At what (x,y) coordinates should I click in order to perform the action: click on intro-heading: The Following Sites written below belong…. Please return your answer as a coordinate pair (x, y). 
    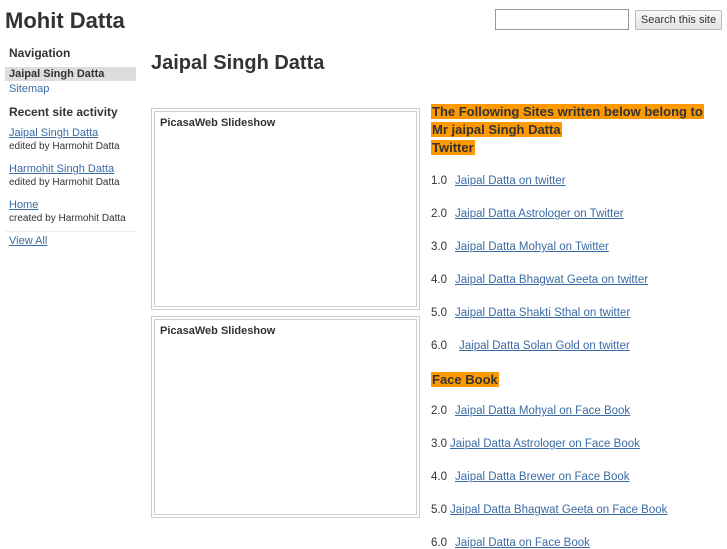
    Looking at the image, I should click on (567, 111).